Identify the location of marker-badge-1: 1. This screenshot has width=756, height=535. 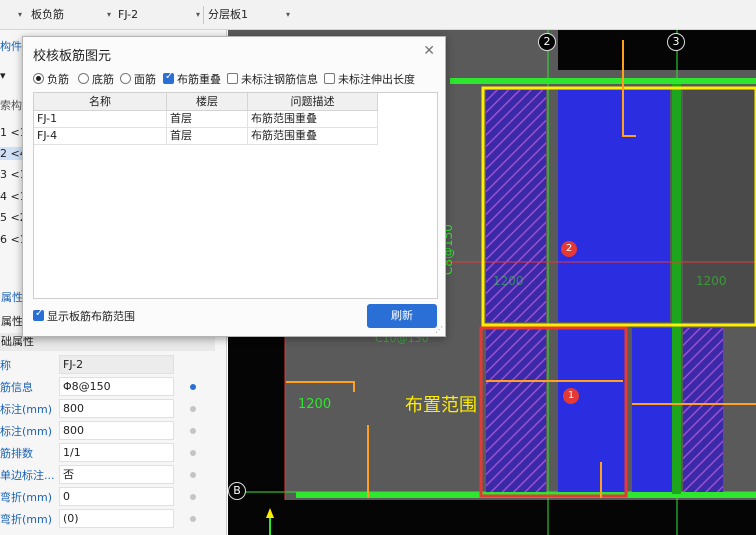
(571, 396).